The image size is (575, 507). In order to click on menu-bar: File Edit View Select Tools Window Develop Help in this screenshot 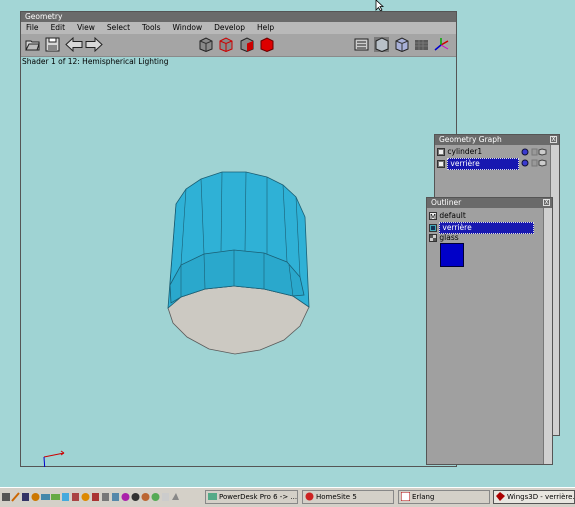, I will do `click(238, 28)`.